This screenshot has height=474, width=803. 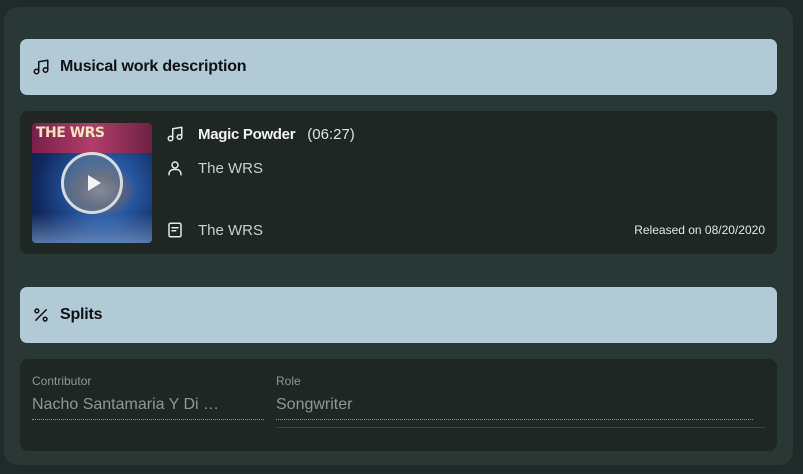 What do you see at coordinates (153, 66) in the screenshot?
I see `work-section-title: Musical work description` at bounding box center [153, 66].